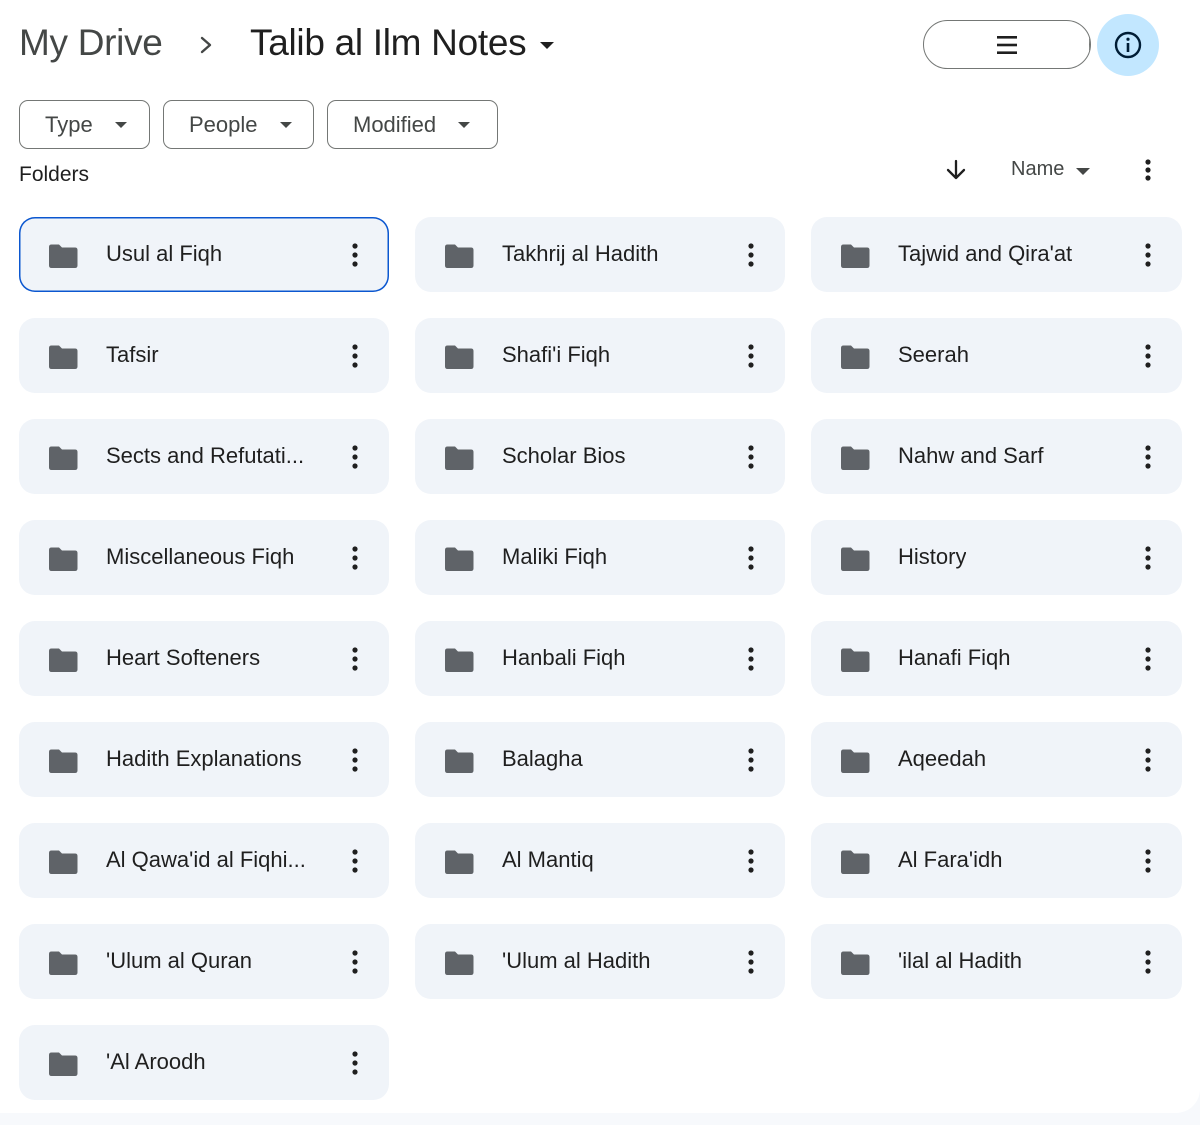 This screenshot has height=1125, width=1200. I want to click on folder-name: Tajwid and Qira'at, so click(985, 253).